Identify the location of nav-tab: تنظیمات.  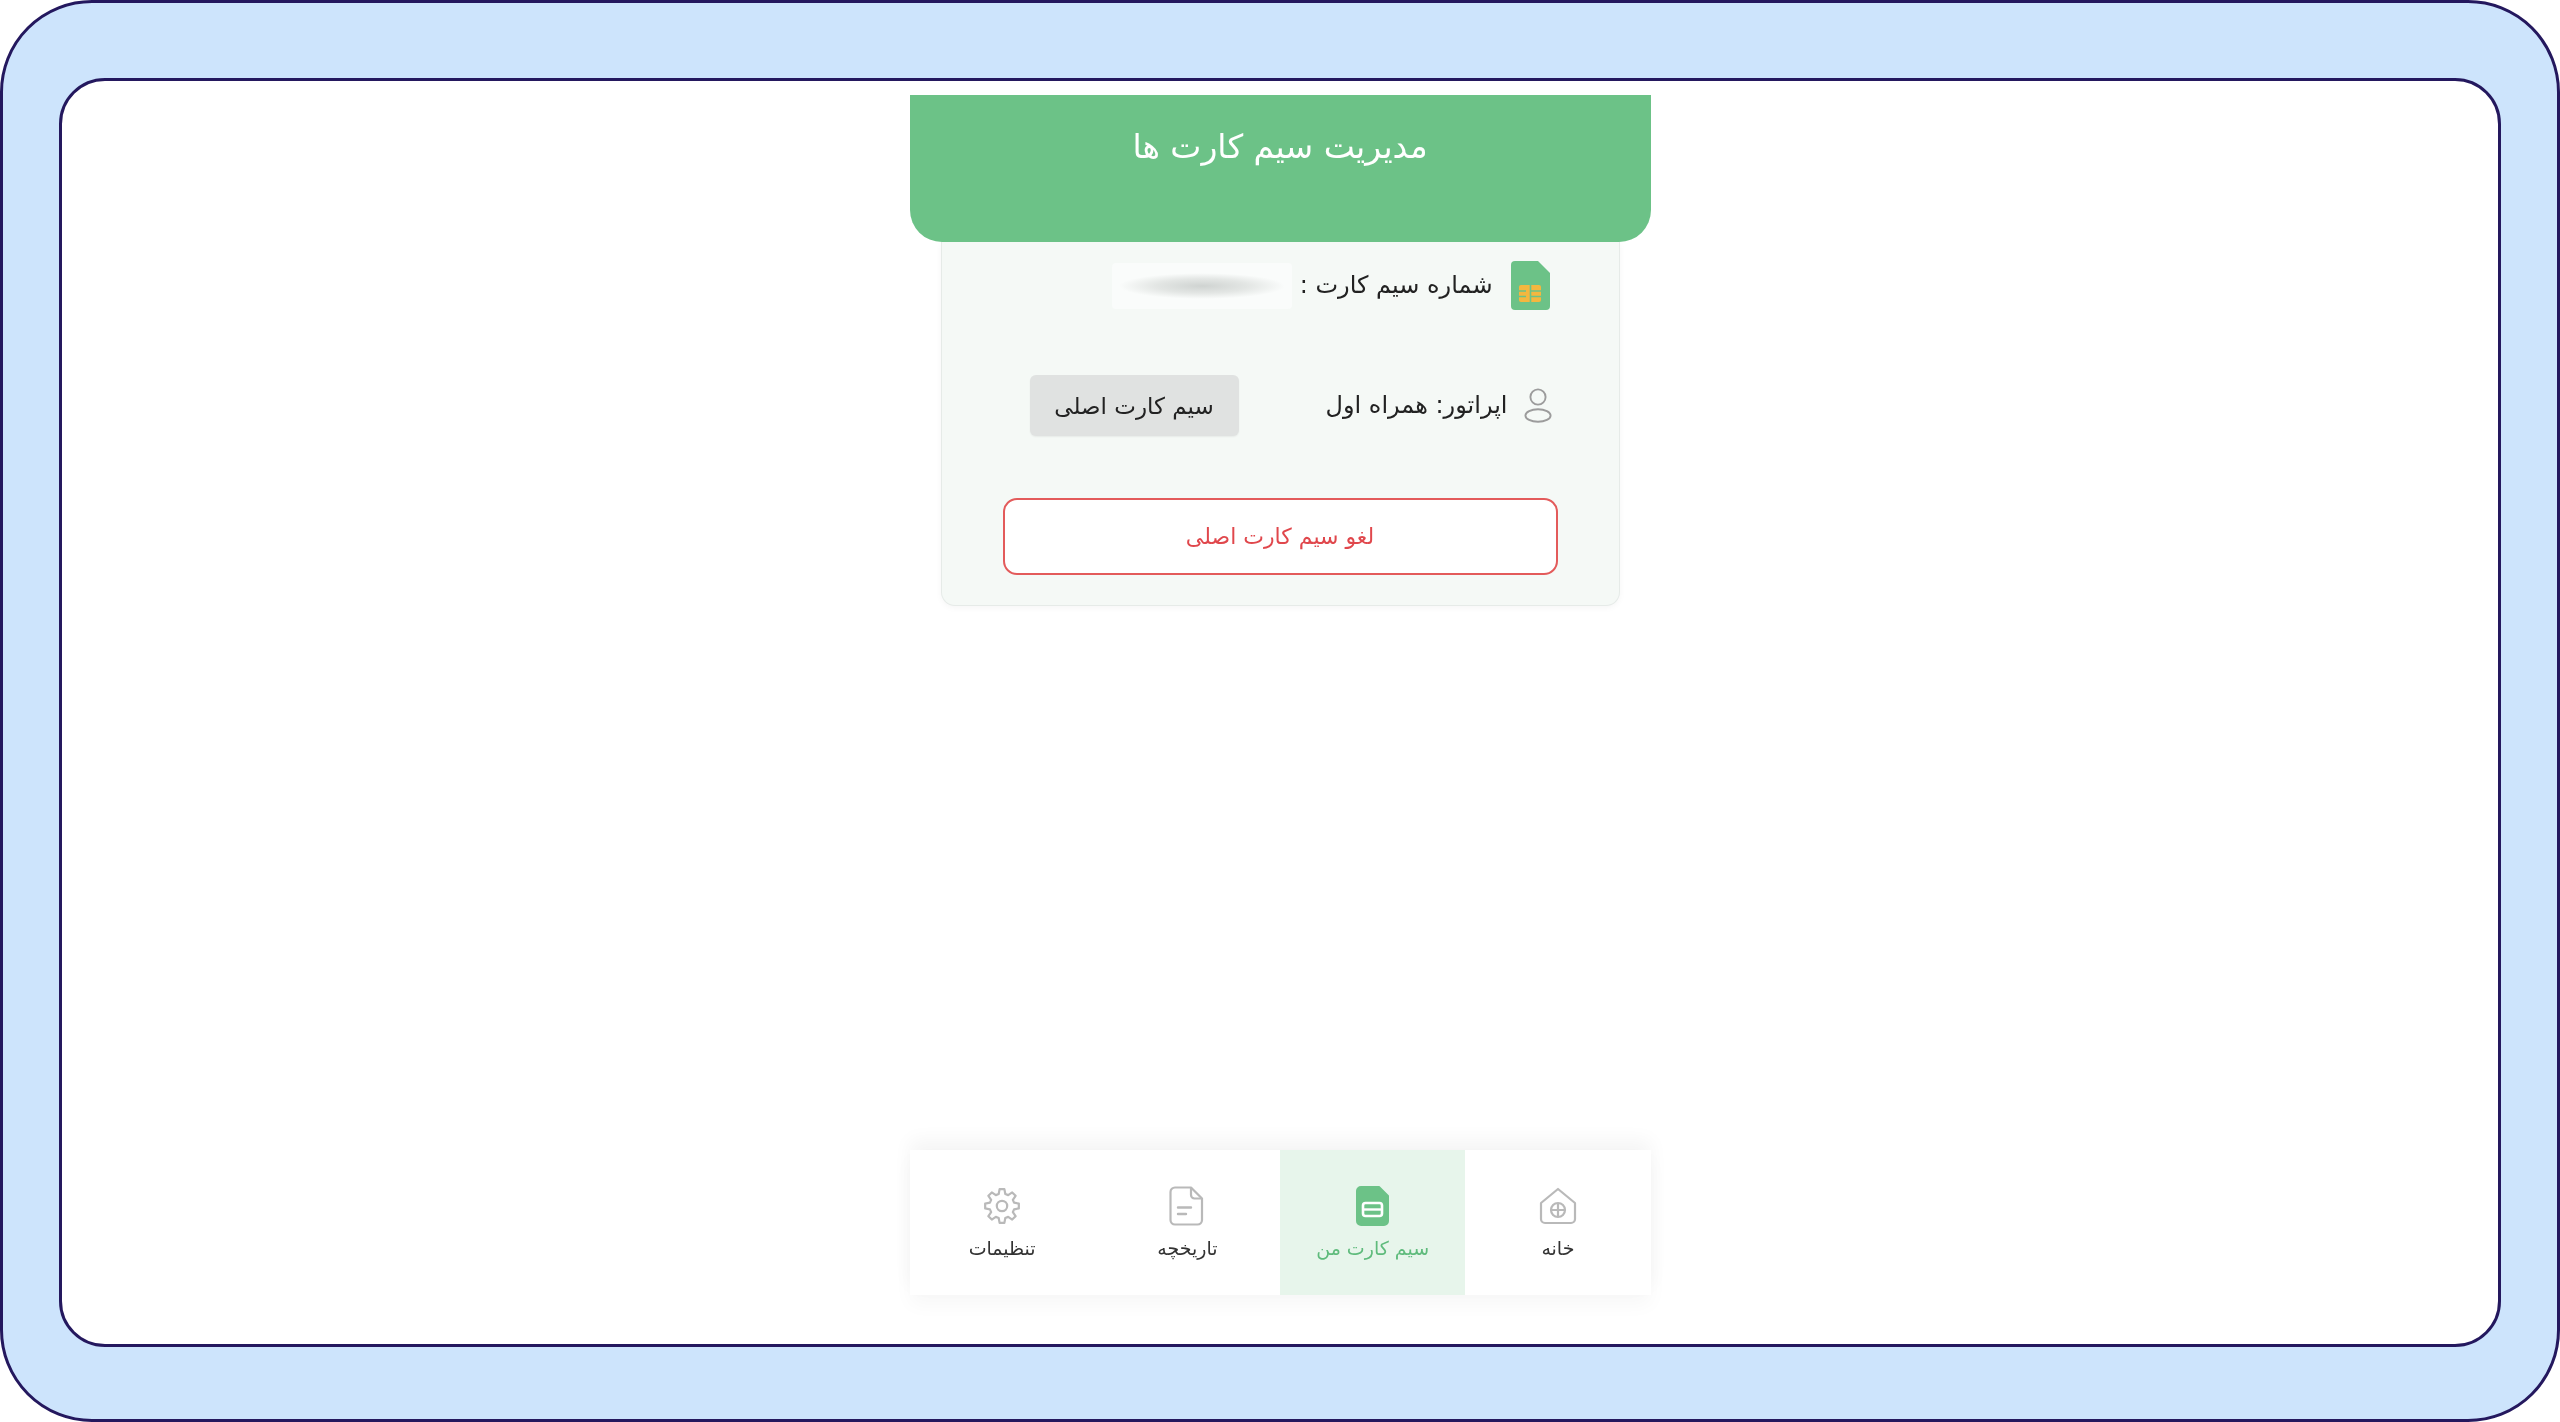
(1002, 1222).